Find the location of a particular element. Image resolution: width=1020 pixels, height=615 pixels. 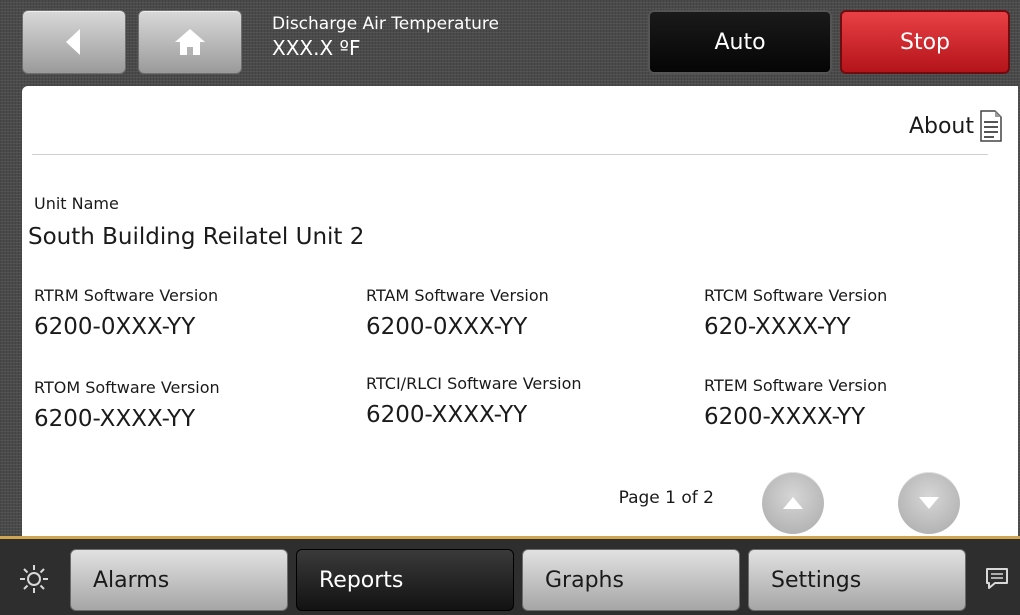

down-arrow-icon is located at coordinates (929, 503).